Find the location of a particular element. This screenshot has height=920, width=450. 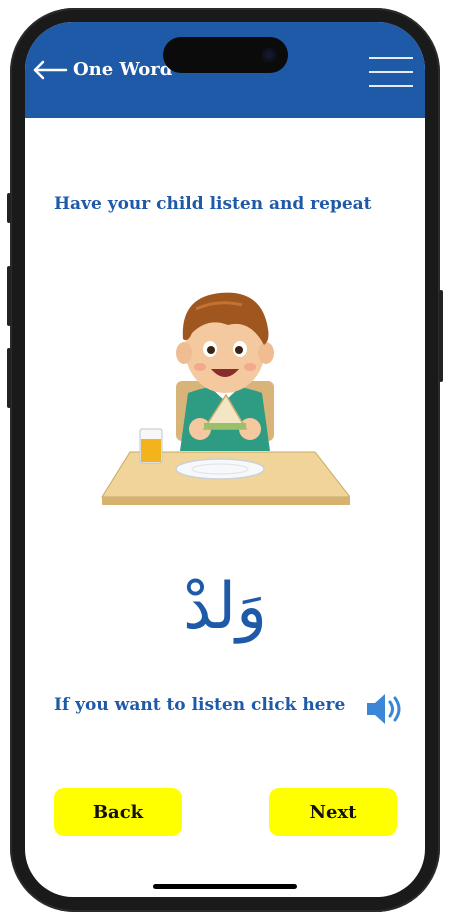

camera-icon is located at coordinates (269, 55).